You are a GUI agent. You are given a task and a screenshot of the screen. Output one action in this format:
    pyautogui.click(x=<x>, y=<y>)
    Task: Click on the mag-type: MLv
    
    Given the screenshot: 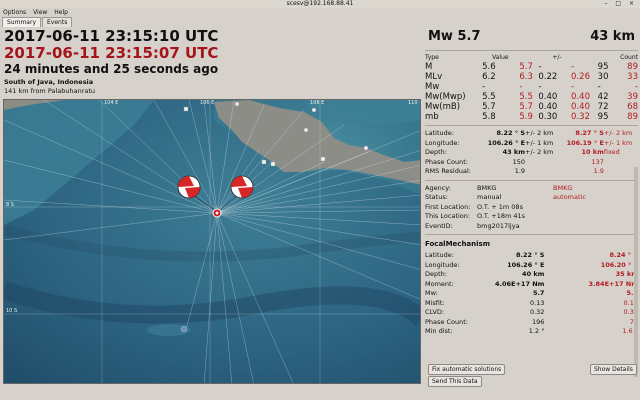 What is the action you would take?
    pyautogui.click(x=434, y=77)
    